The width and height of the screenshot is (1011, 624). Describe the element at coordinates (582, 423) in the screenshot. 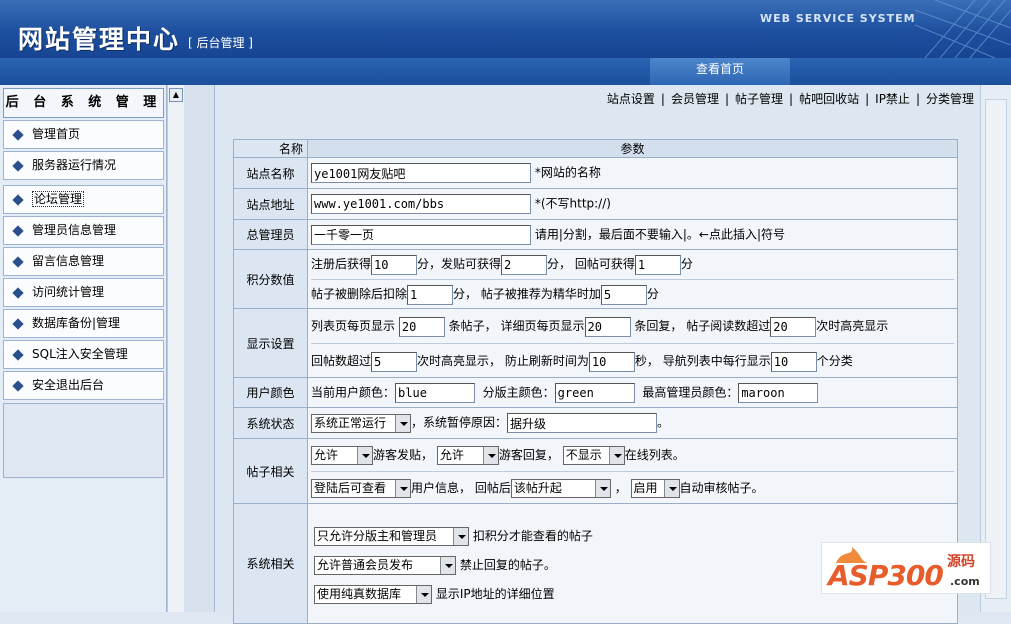

I see `pause-reason-input` at that location.